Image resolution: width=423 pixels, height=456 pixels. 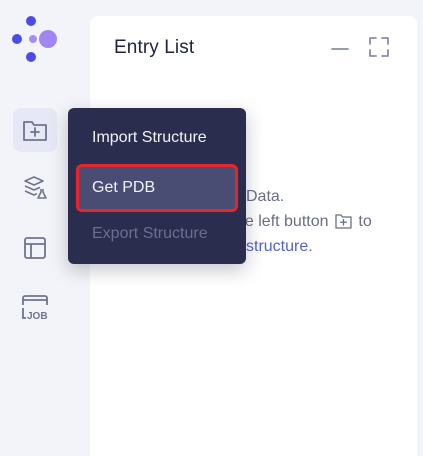 I want to click on app-logo, so click(x=36, y=40).